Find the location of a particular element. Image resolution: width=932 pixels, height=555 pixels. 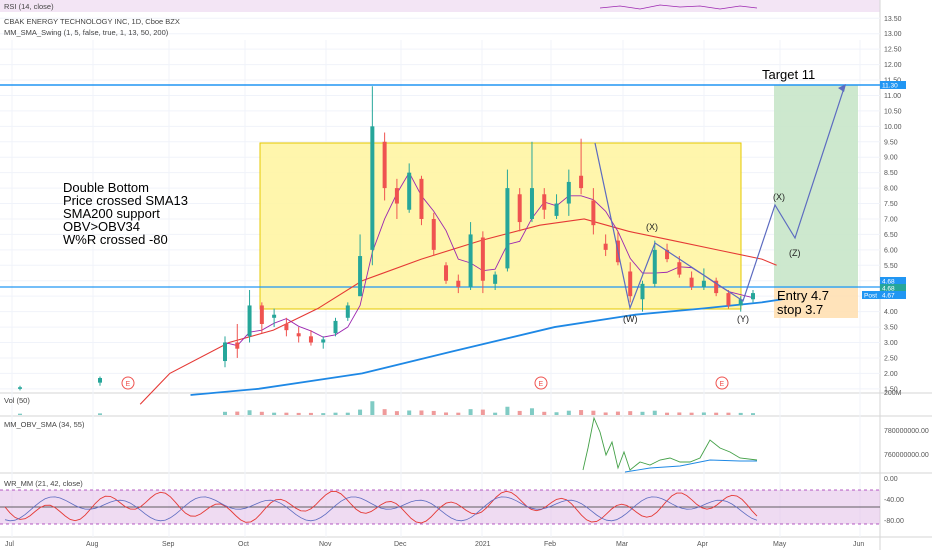

price-tick: 7.00 is located at coordinates (891, 219).